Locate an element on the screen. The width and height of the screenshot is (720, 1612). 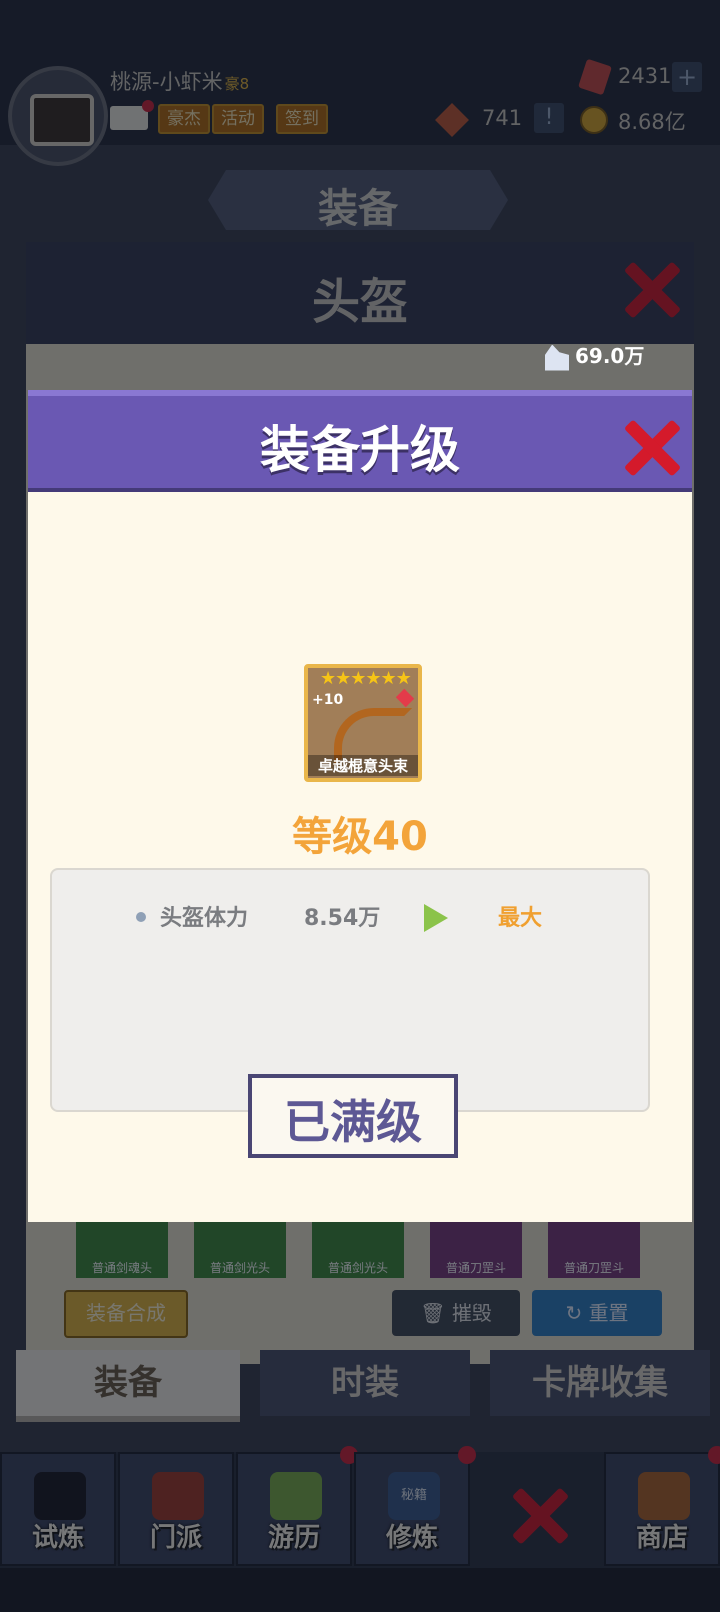
nav-close-icon is located at coordinates (540, 1516).